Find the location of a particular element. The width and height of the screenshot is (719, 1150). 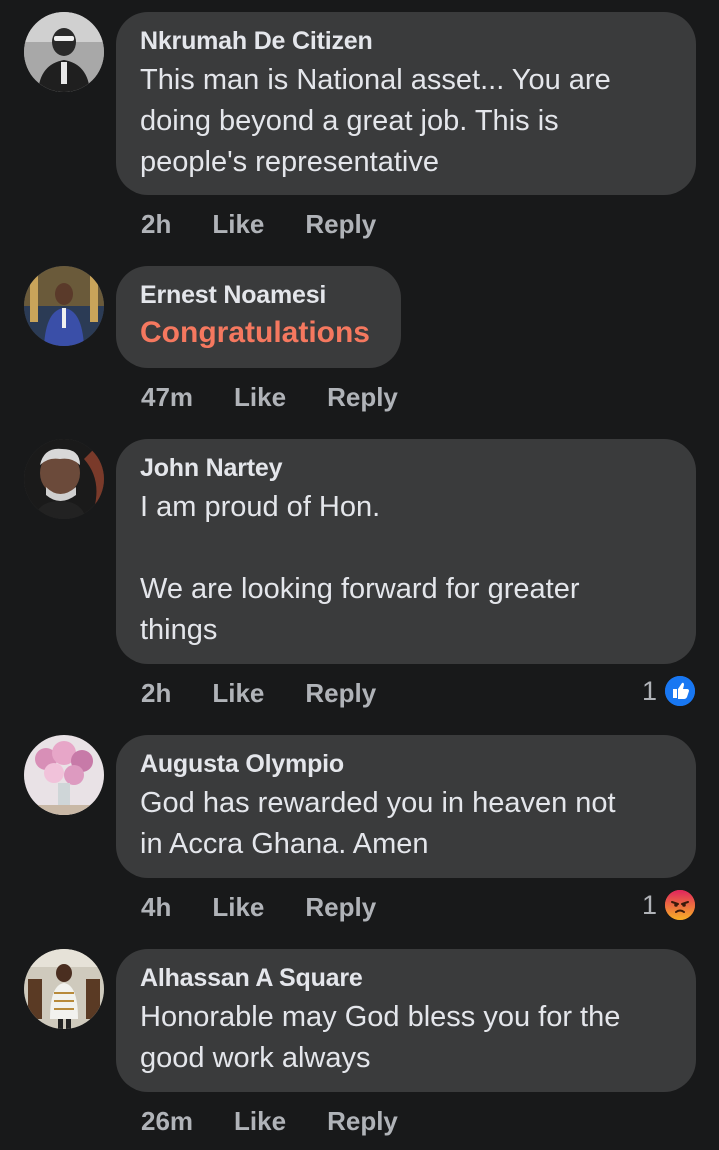

comment-meta: 47m Like Reply is located at coordinates (269, 397).